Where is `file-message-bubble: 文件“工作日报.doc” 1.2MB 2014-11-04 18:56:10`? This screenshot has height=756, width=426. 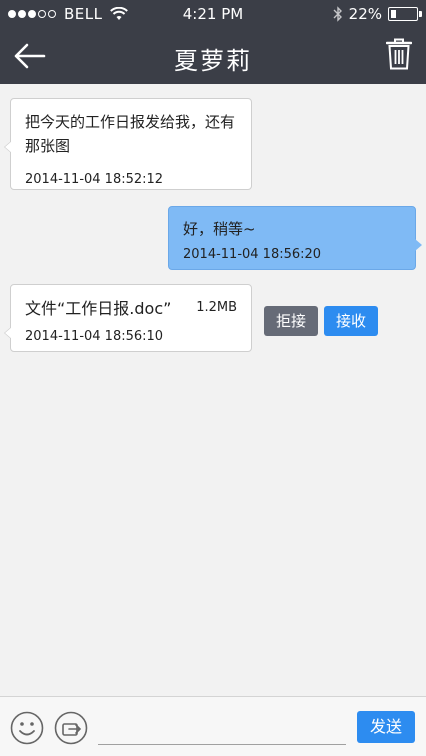 file-message-bubble: 文件“工作日报.doc” 1.2MB 2014-11-04 18:56:10 is located at coordinates (128, 318).